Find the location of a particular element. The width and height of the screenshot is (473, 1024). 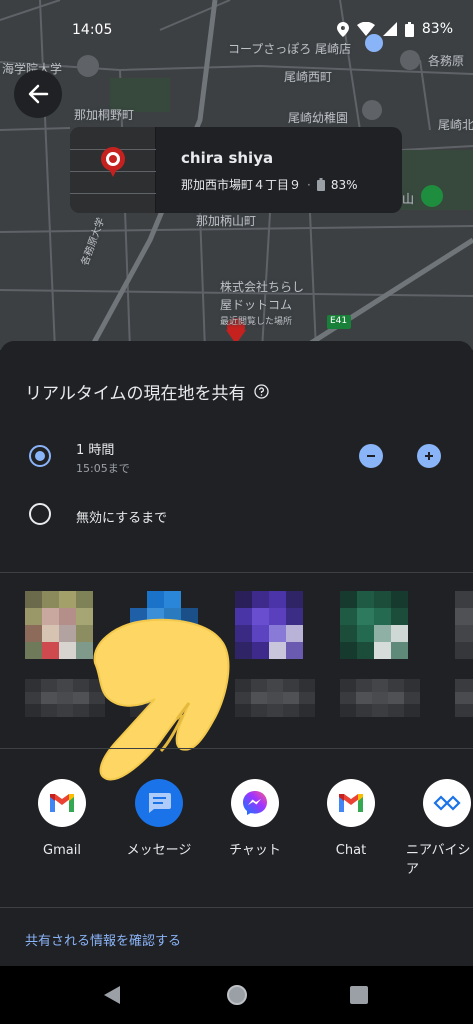

decrease-button is located at coordinates (371, 456).